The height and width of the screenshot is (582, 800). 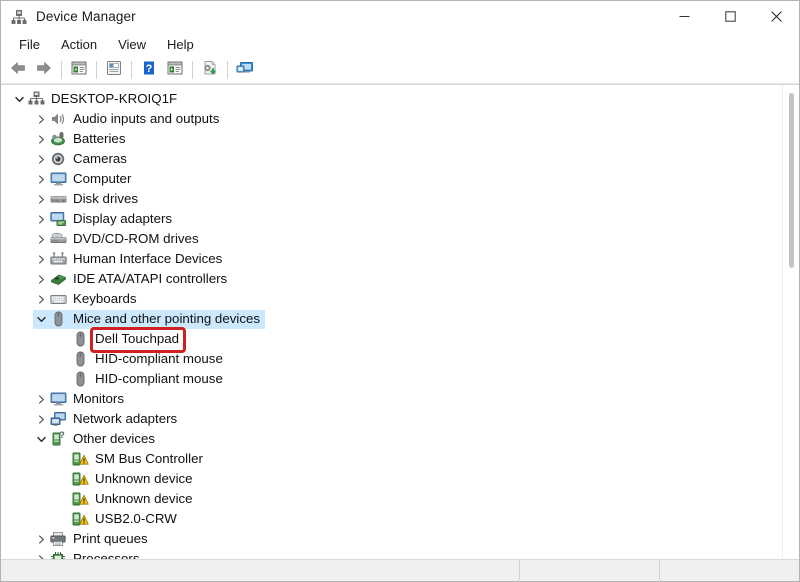 I want to click on maximize-button, so click(x=730, y=16).